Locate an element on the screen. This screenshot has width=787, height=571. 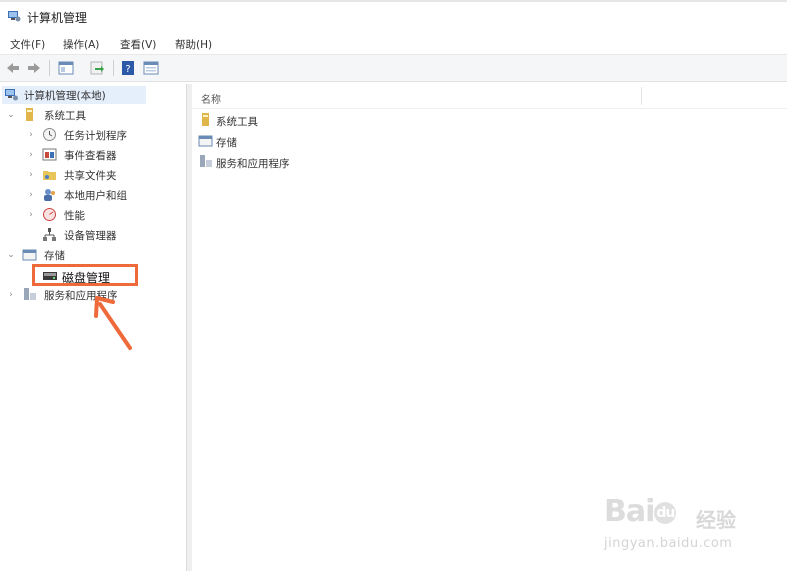
baidu-watermark: Bai du 经验 jingyan.baidu.com is located at coordinates (680, 524).